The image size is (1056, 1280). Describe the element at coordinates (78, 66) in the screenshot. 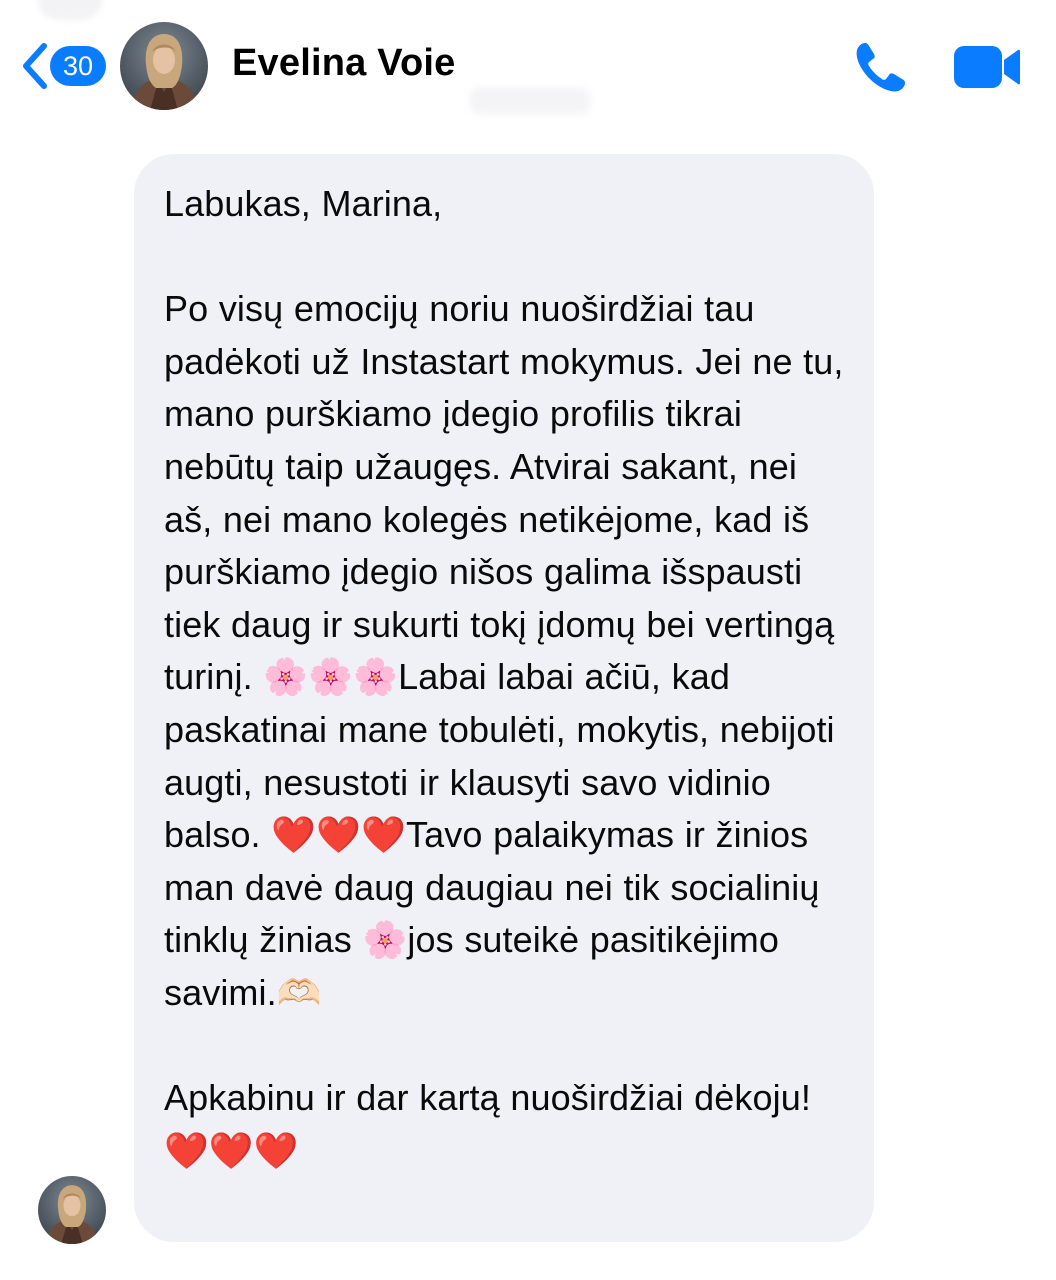

I see `unread-count-badge: 30` at that location.